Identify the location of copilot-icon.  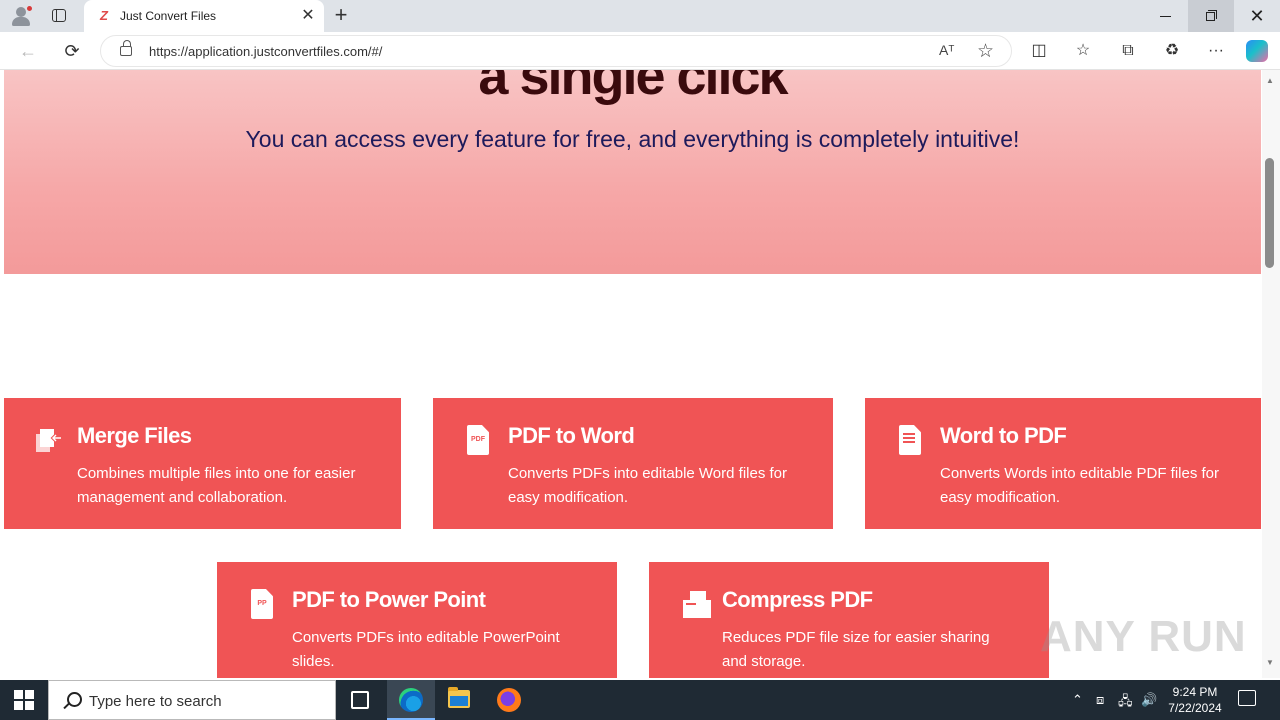
(1257, 51).